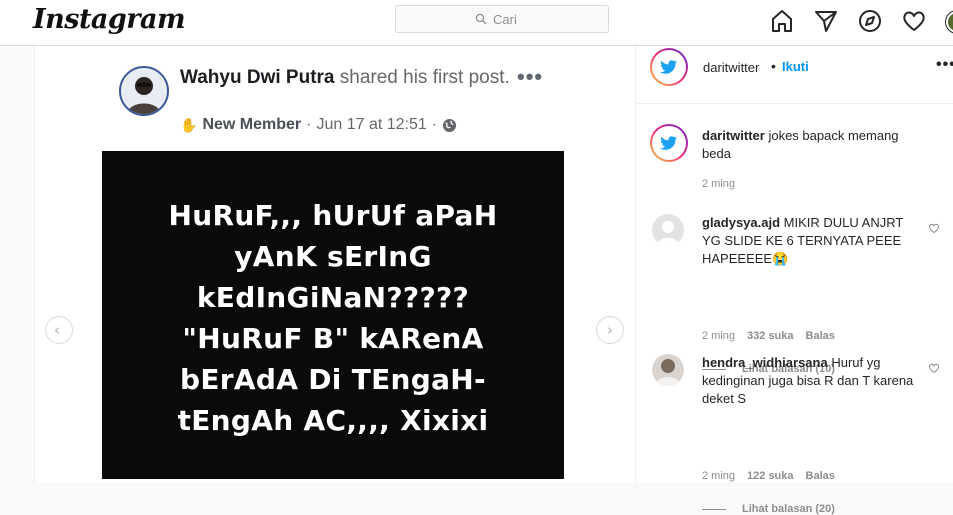  What do you see at coordinates (333, 379) in the screenshot?
I see `meme-line: bErAdA Di TEngaH-` at bounding box center [333, 379].